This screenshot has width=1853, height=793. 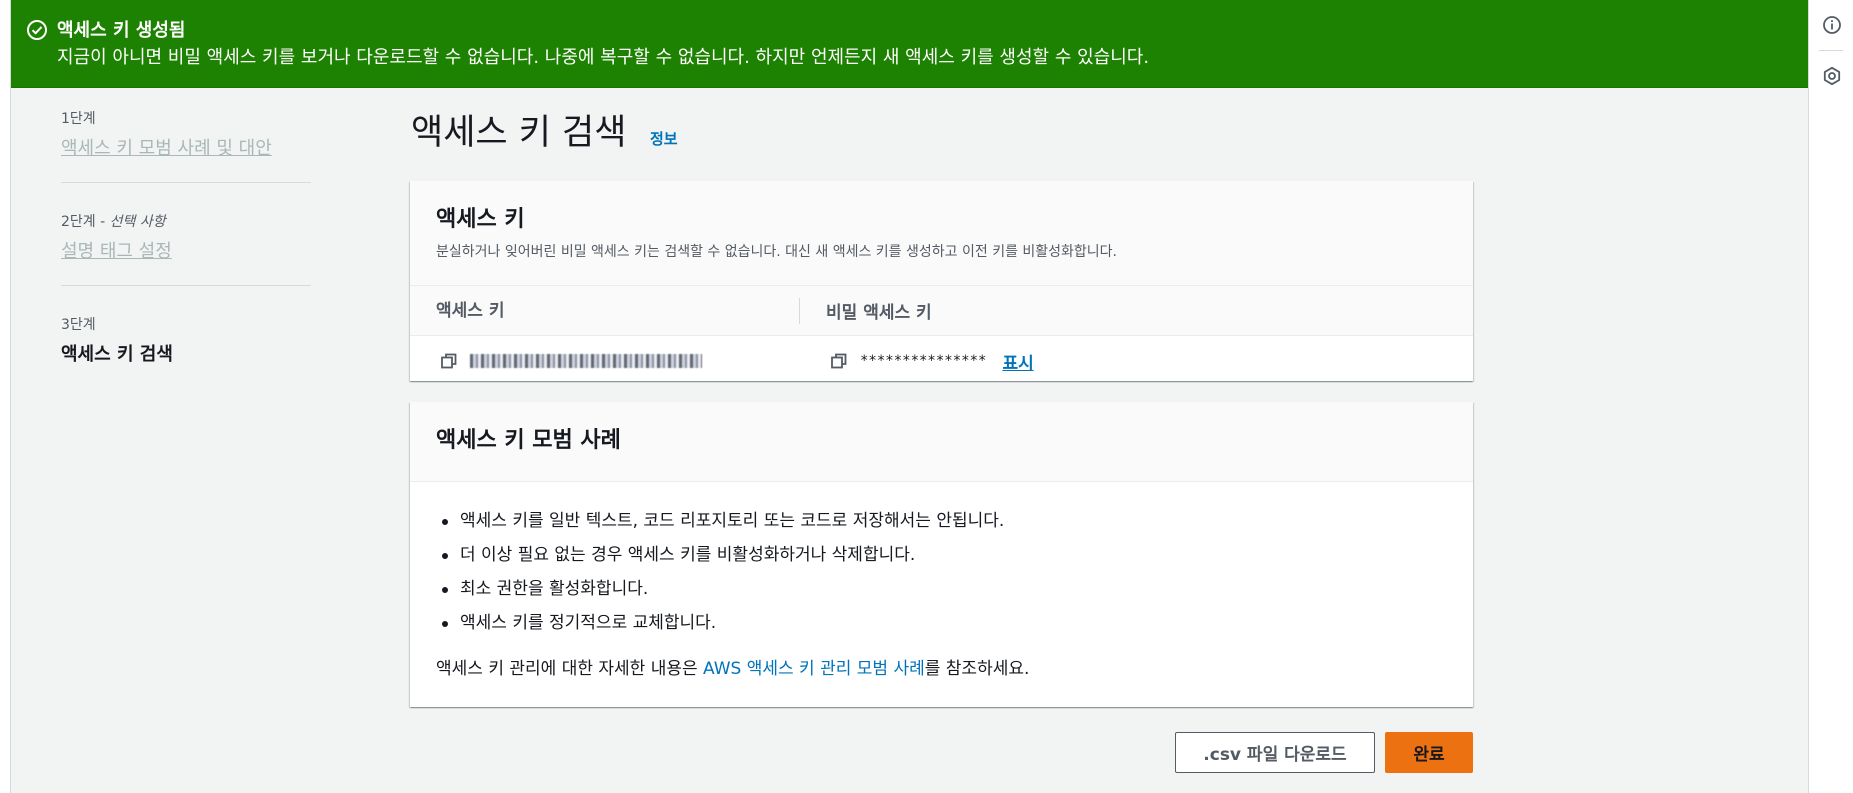 I want to click on list-item: 최소 권한을 활성화합니다., so click(x=941, y=589).